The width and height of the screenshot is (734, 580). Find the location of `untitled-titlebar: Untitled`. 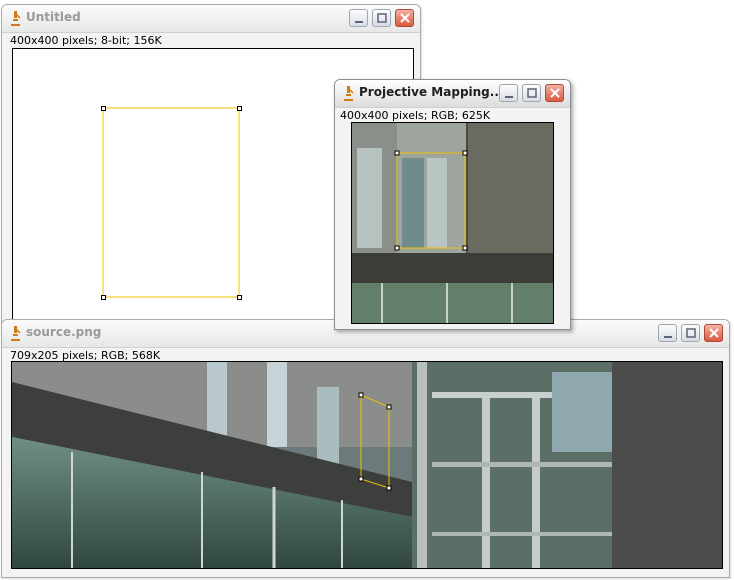

untitled-titlebar: Untitled is located at coordinates (211, 19).